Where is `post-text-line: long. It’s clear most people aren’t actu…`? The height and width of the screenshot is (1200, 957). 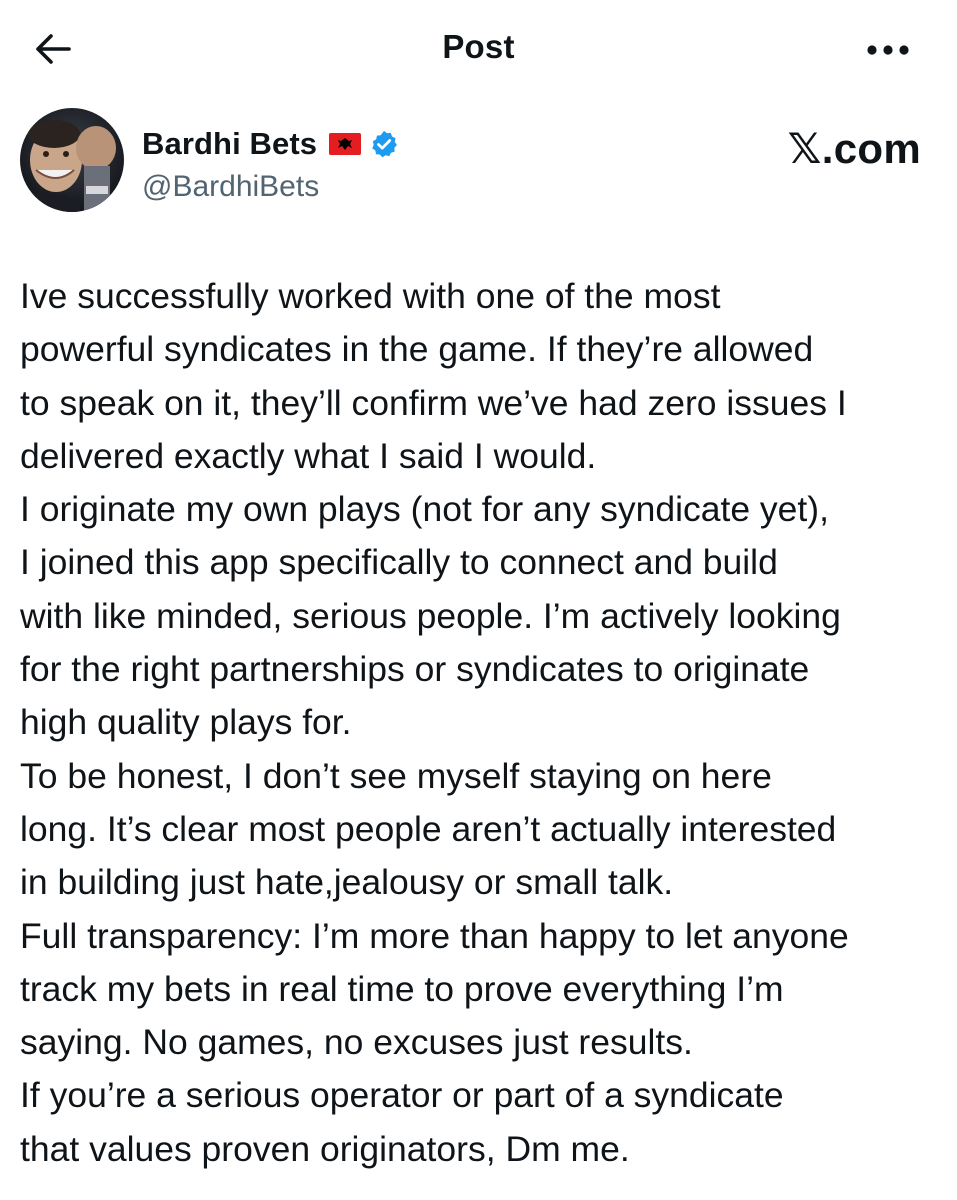
post-text-line: long. It’s clear most people aren’t actu… is located at coordinates (428, 828).